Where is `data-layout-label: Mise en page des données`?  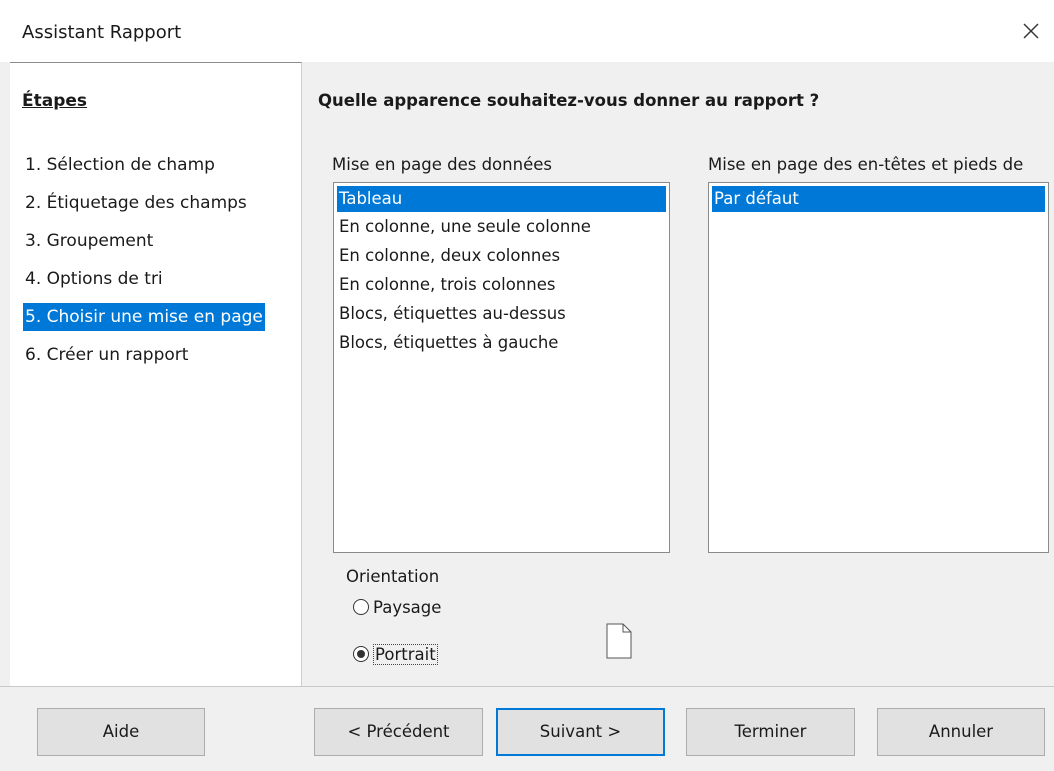 data-layout-label: Mise en page des données is located at coordinates (442, 164).